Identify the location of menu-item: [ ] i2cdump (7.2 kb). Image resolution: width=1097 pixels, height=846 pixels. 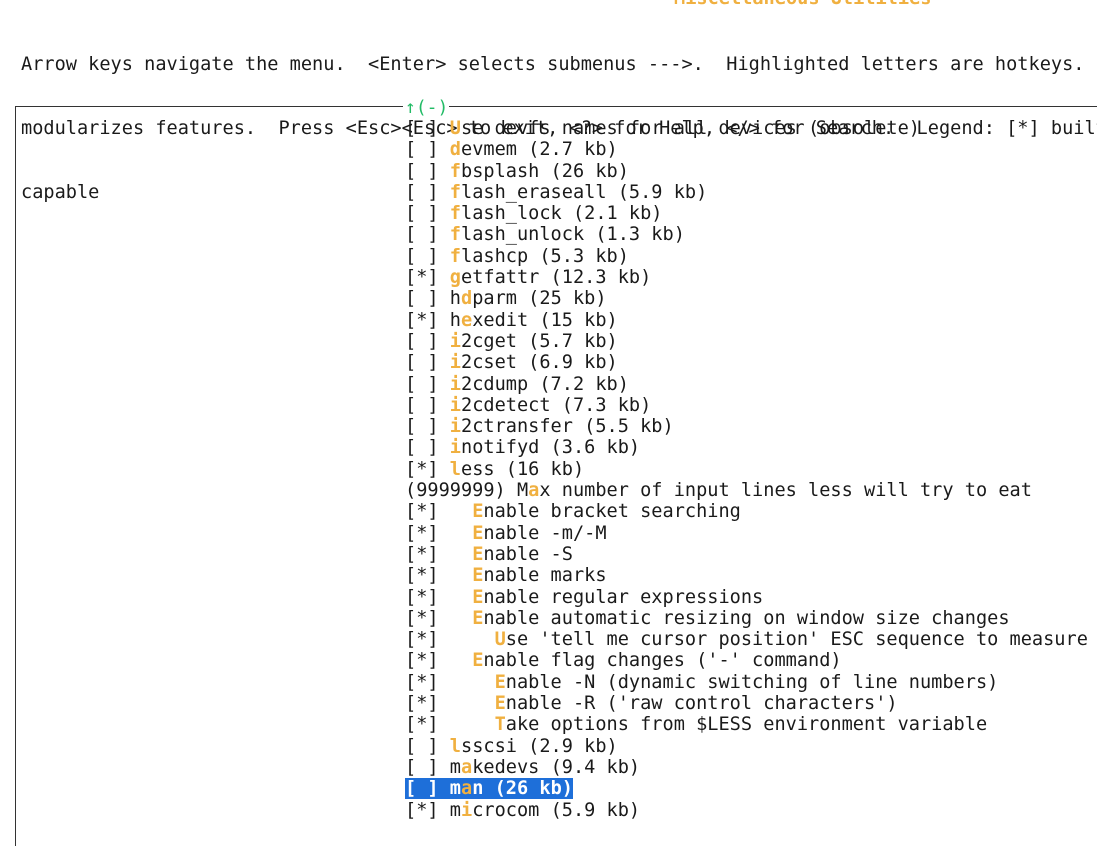
(746, 384).